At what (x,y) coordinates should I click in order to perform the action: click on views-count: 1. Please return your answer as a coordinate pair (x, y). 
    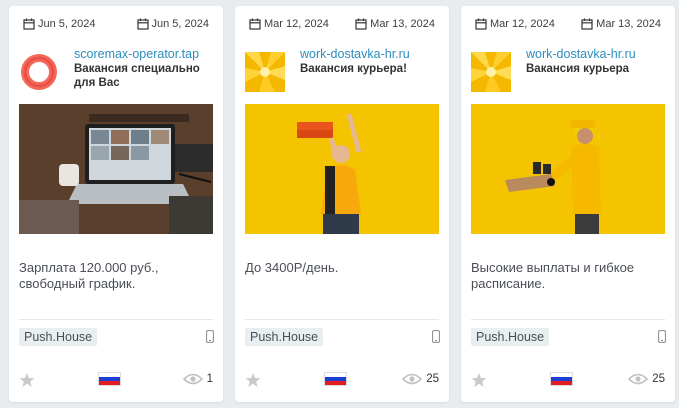
    Looking at the image, I should click on (197, 379).